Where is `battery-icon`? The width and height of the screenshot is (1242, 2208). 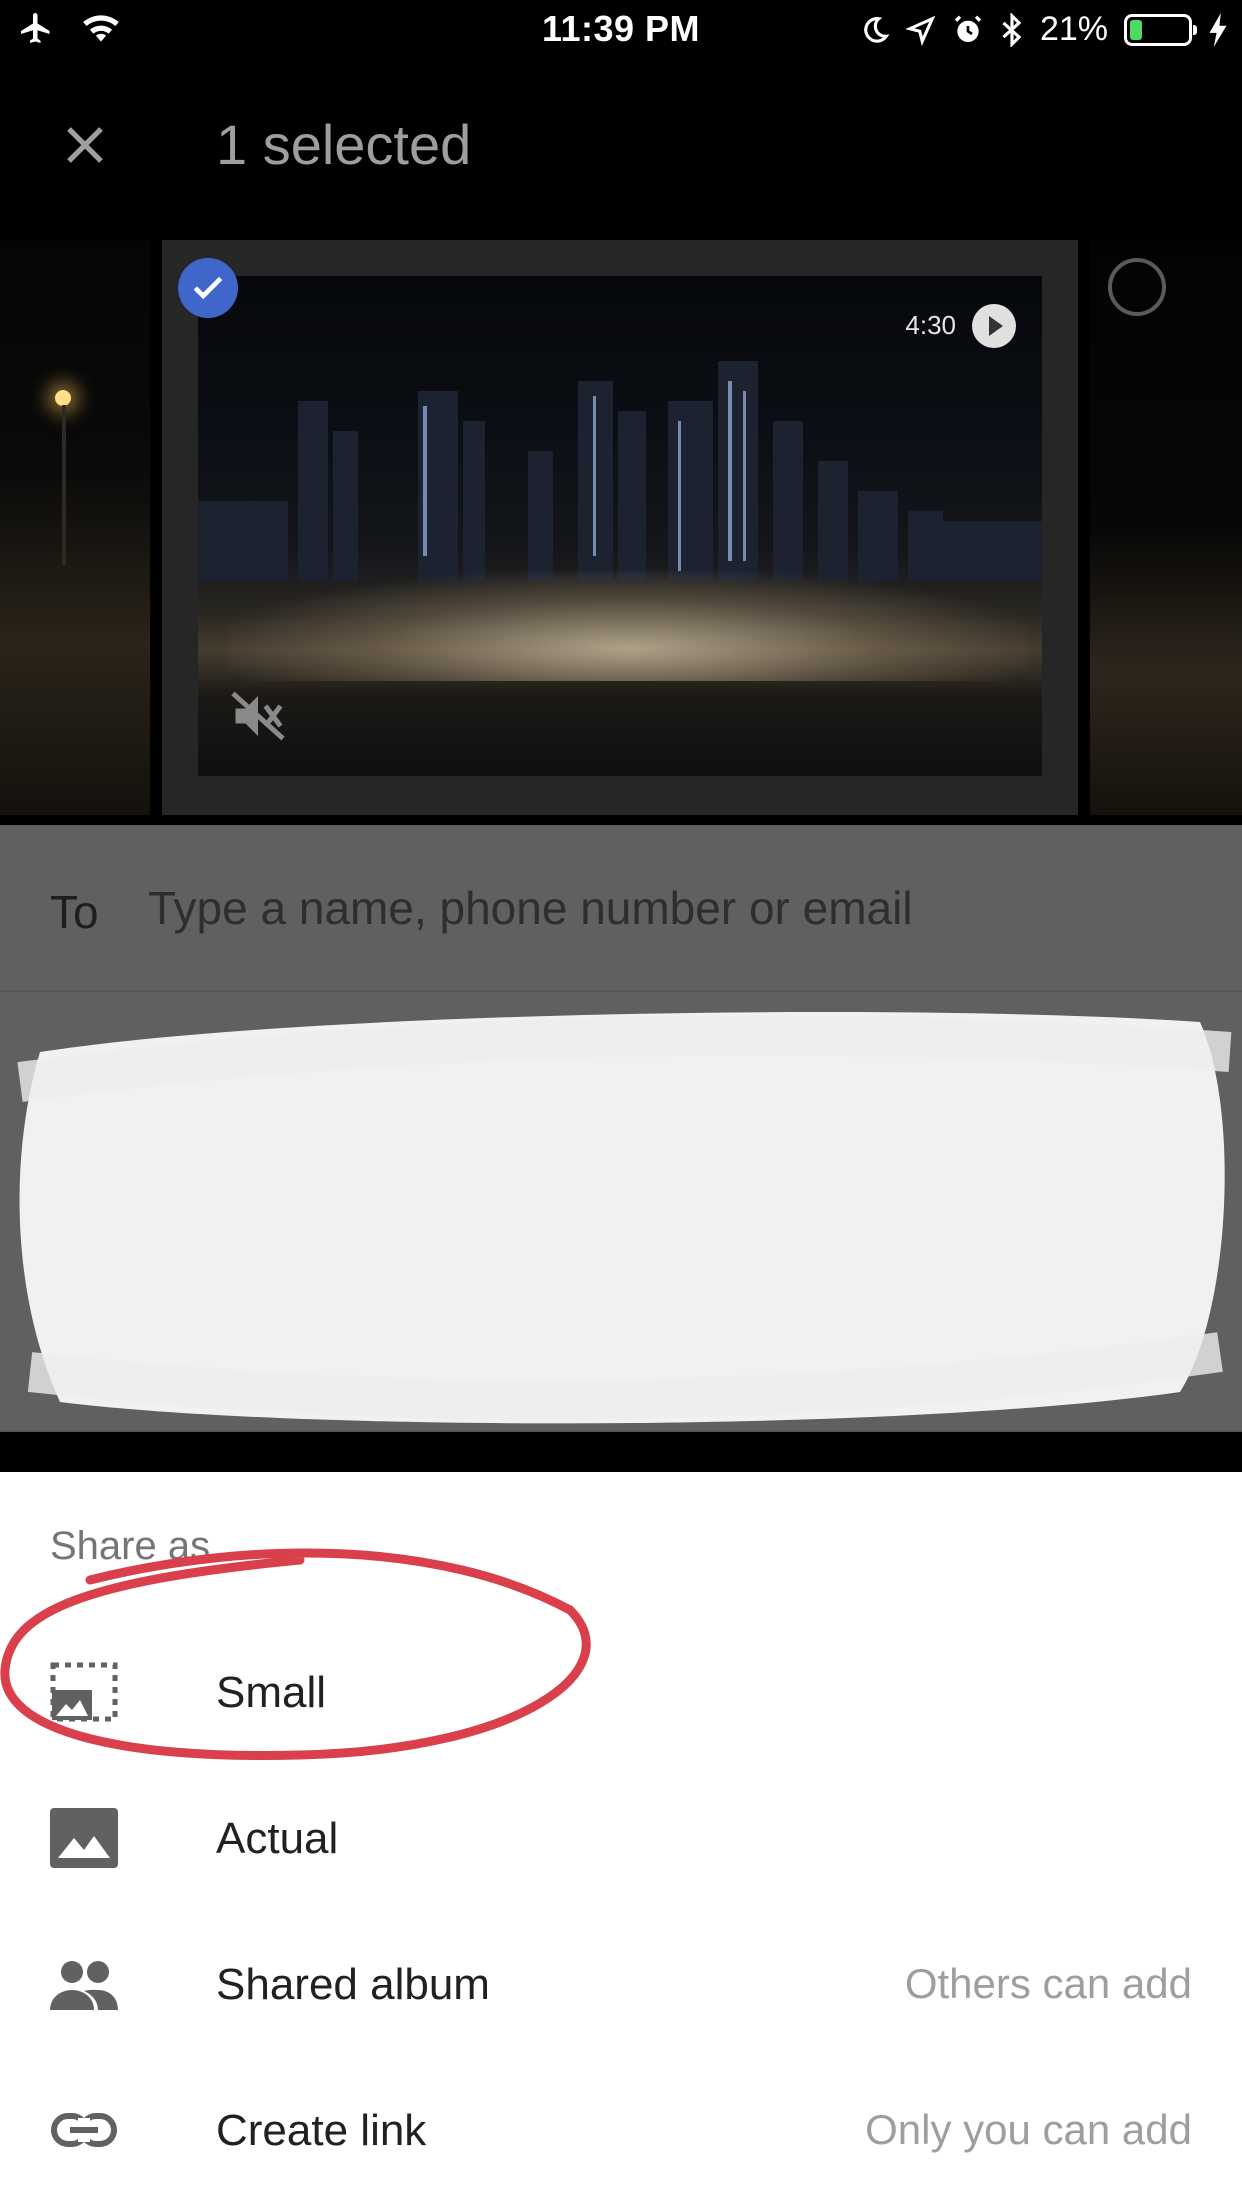 battery-icon is located at coordinates (1160, 29).